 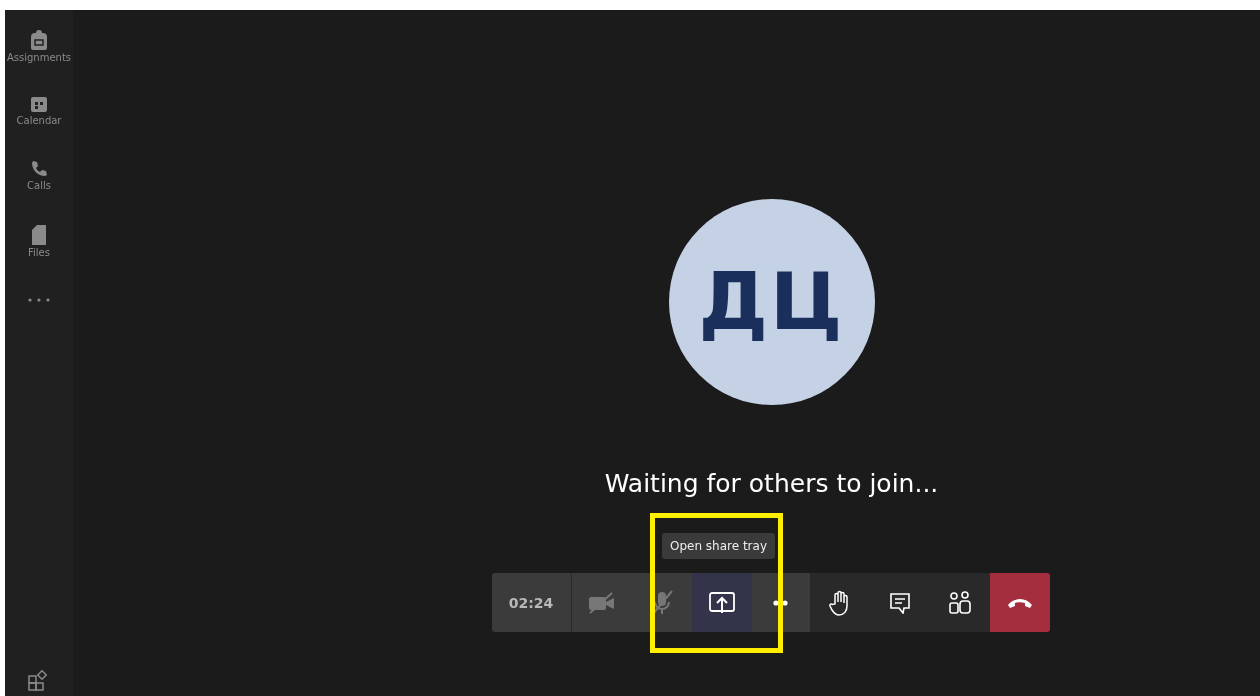 I want to click on hangup-button, so click(x=1019, y=602).